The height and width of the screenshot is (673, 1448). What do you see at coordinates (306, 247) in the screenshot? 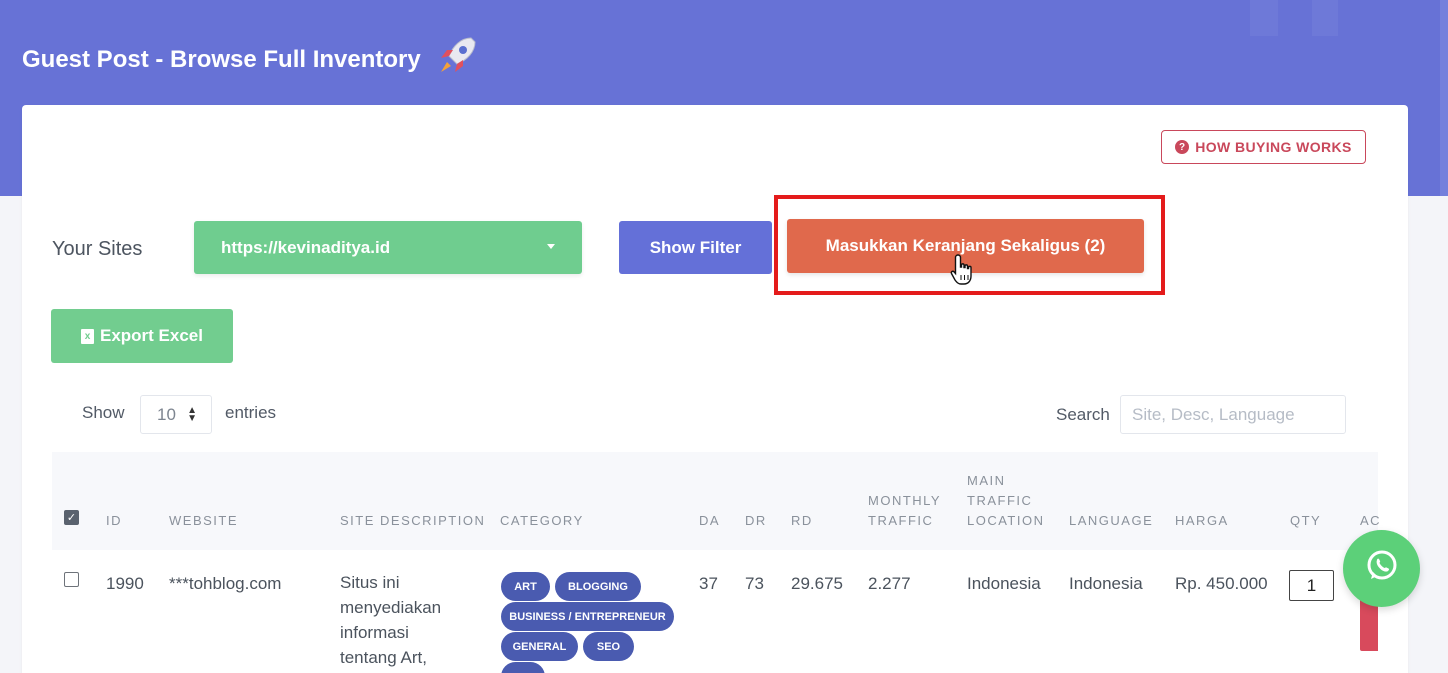
I see `site-select-value: https://kevinaditya.id` at bounding box center [306, 247].